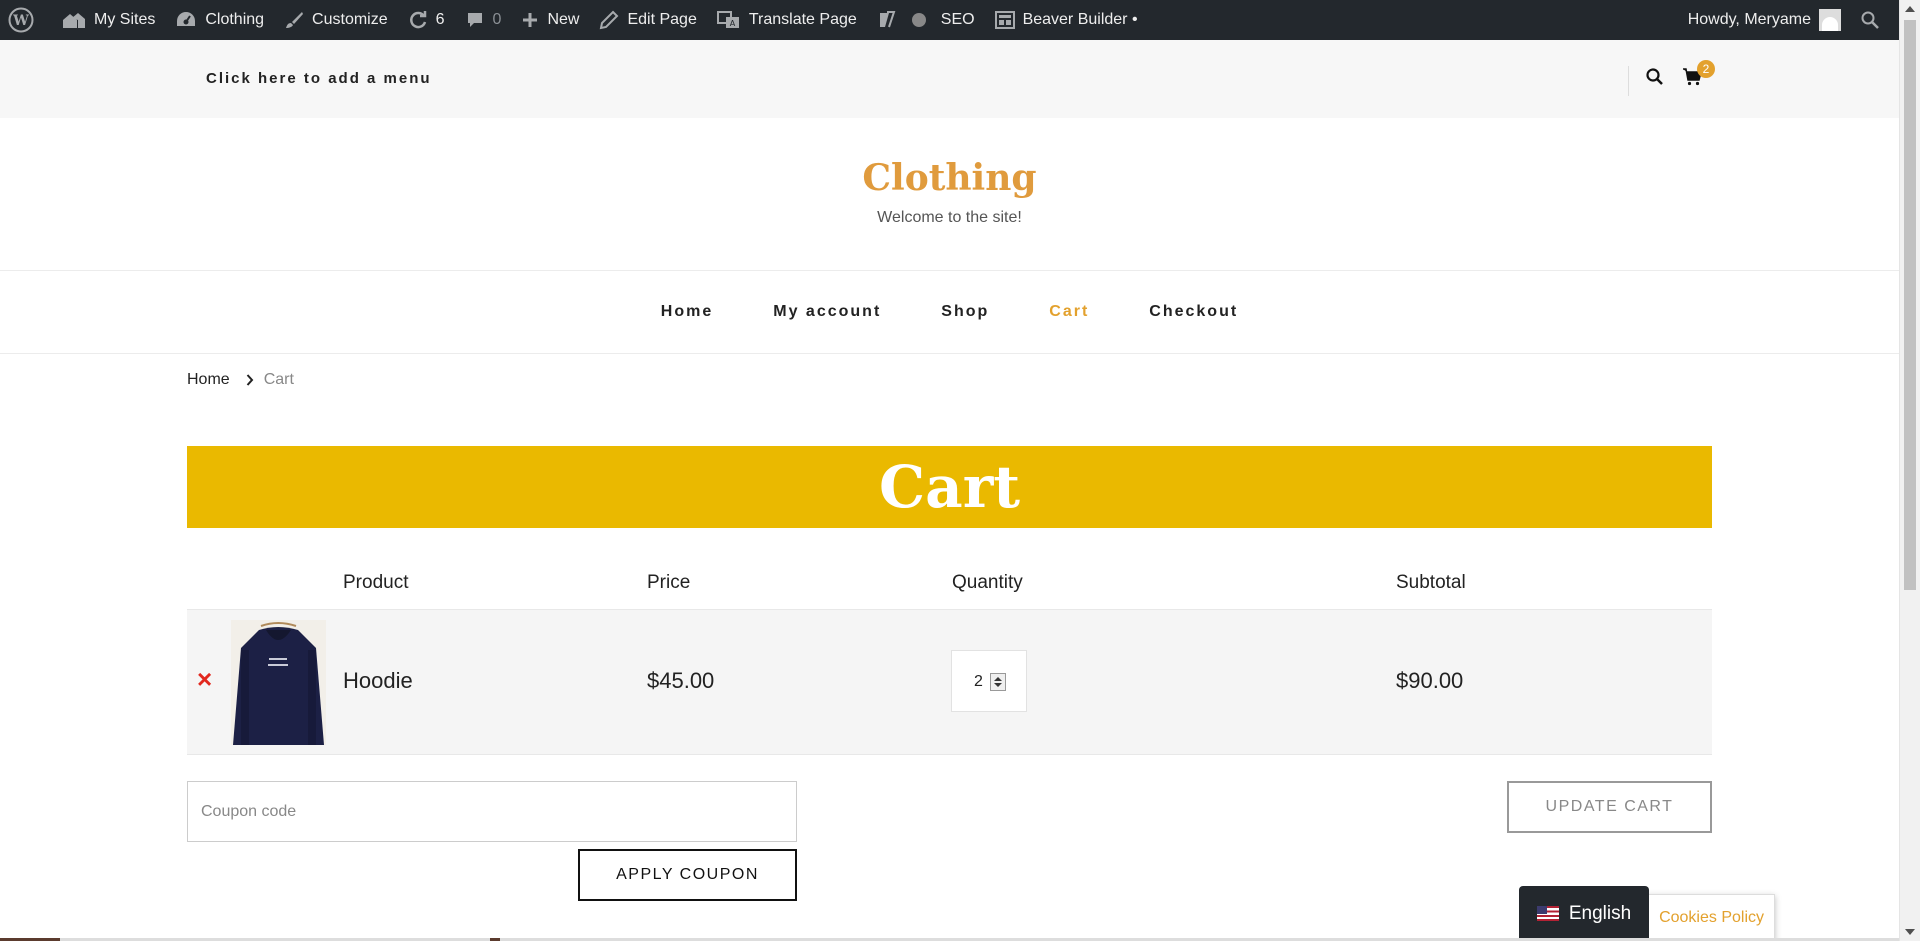 The width and height of the screenshot is (1920, 941). Describe the element at coordinates (957, 19) in the screenshot. I see `seo-label: SEO` at that location.